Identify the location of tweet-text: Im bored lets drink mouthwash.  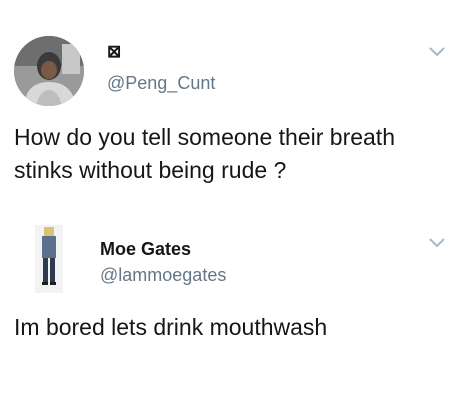
(171, 327).